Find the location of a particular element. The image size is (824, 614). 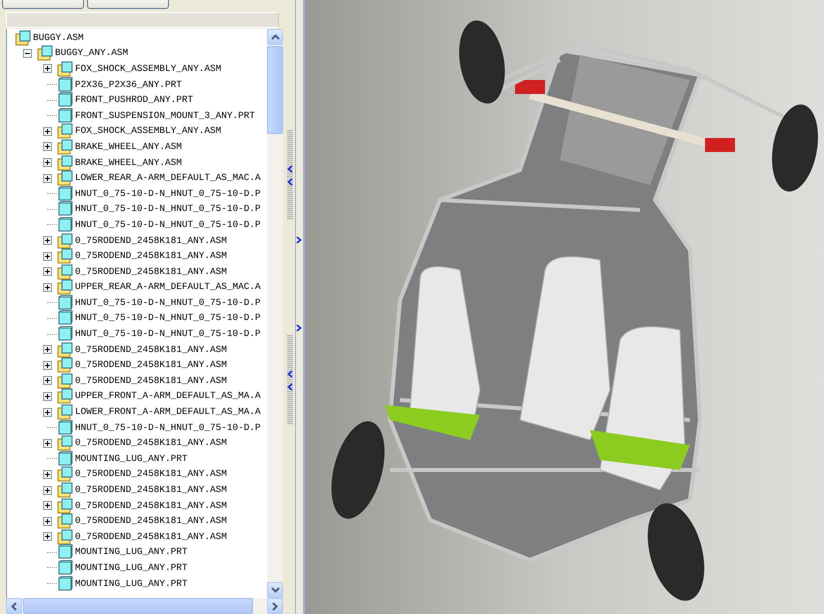

tree-item: FRONT_SUSPENSION_MOUNT_3_ANY.PRT is located at coordinates (165, 115).